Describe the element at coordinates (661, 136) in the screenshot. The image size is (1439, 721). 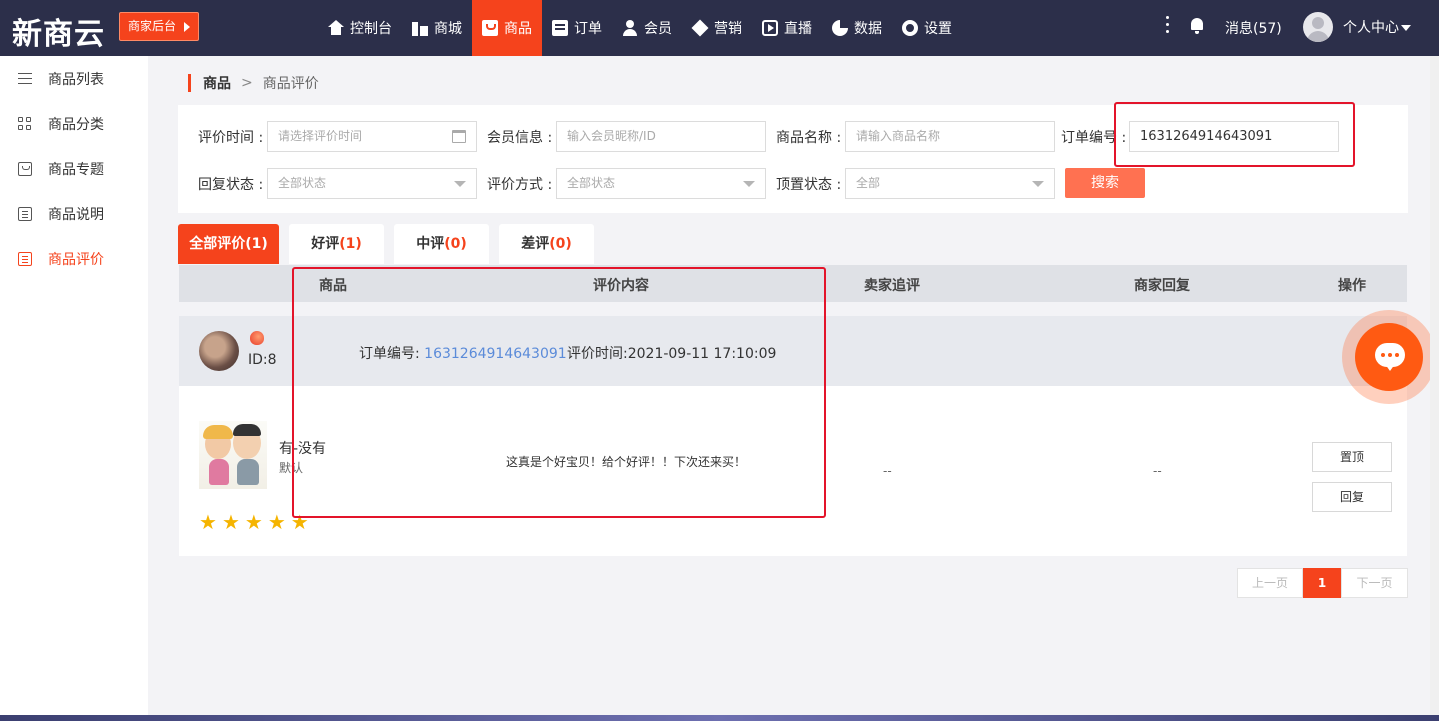
I see `member-info-input: 输入会员昵称/ID` at that location.